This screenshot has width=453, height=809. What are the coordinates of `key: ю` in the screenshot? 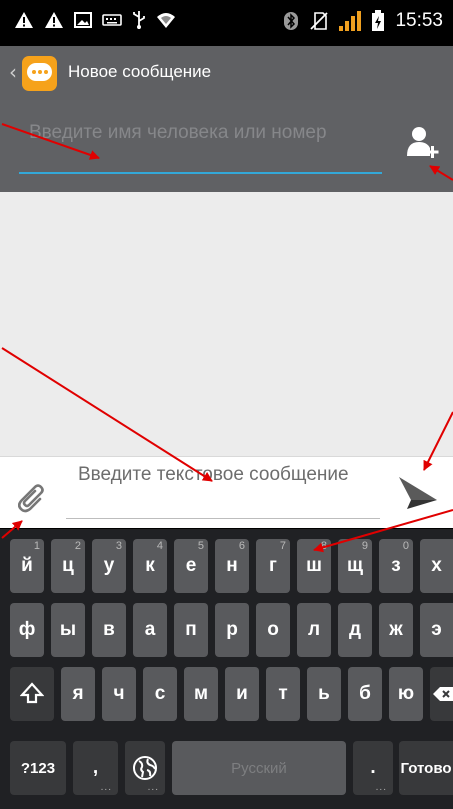 It's located at (406, 694).